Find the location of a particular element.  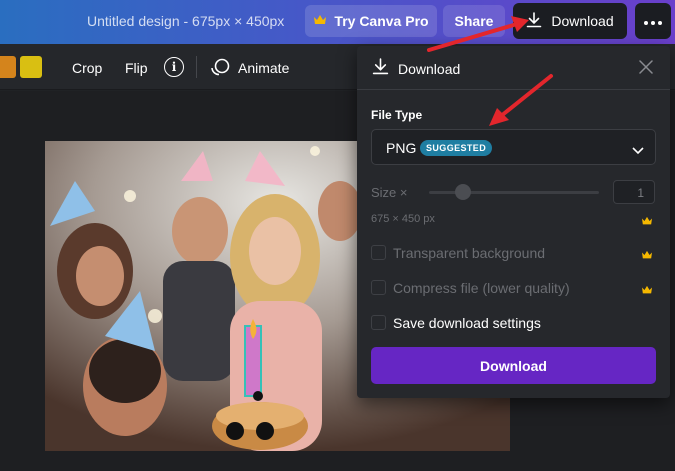

output-dimensions: 675 × 450 px is located at coordinates (403, 219).